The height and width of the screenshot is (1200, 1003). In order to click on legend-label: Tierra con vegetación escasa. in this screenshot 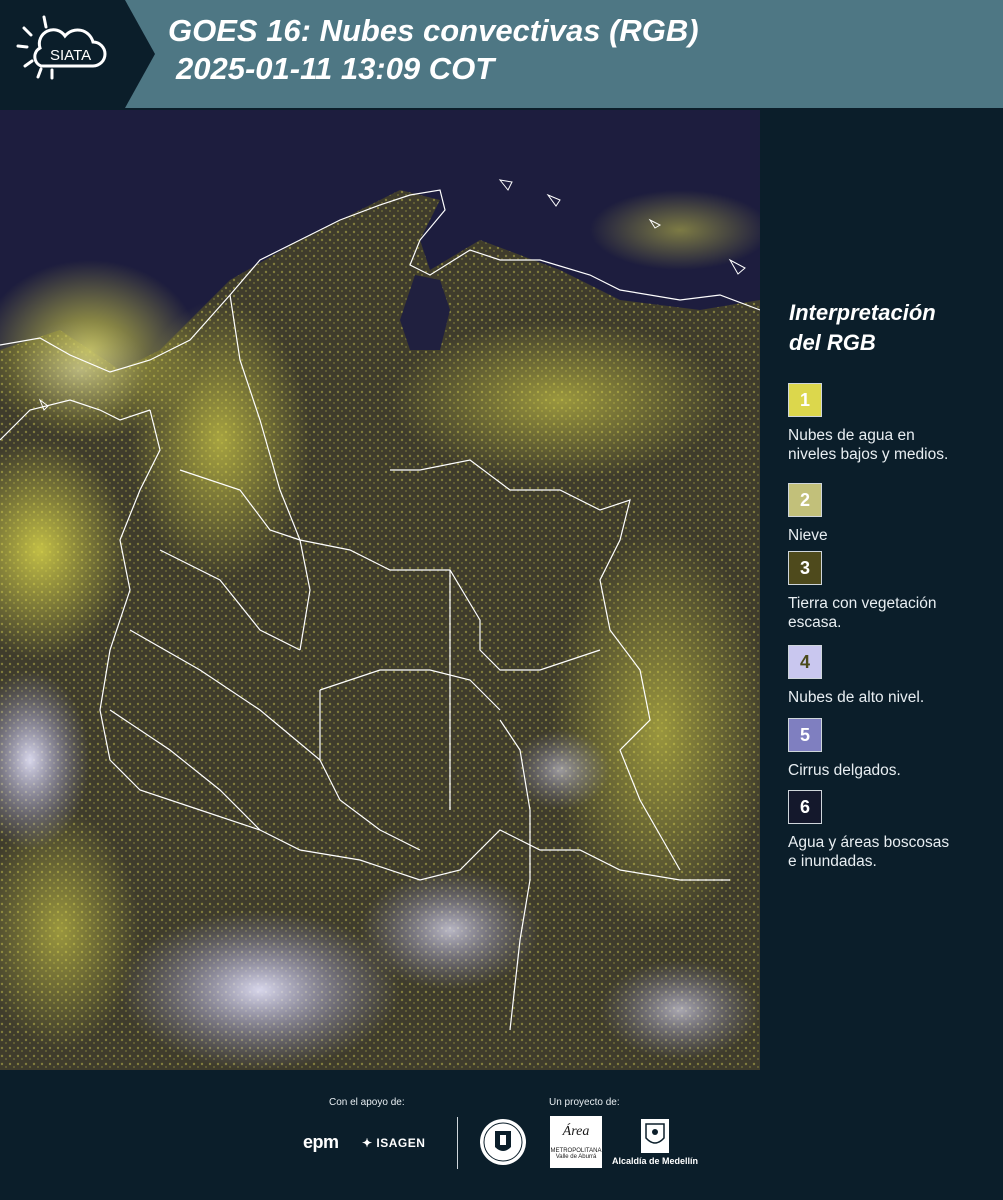, I will do `click(888, 613)`.